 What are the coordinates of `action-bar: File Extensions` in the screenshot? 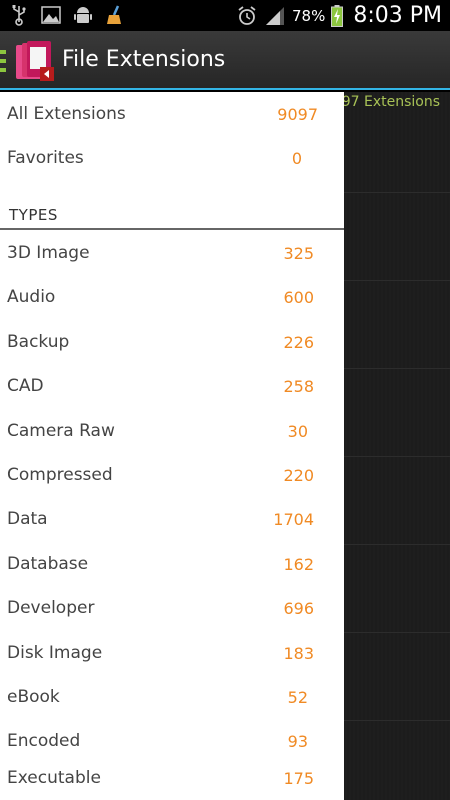 It's located at (225, 60).